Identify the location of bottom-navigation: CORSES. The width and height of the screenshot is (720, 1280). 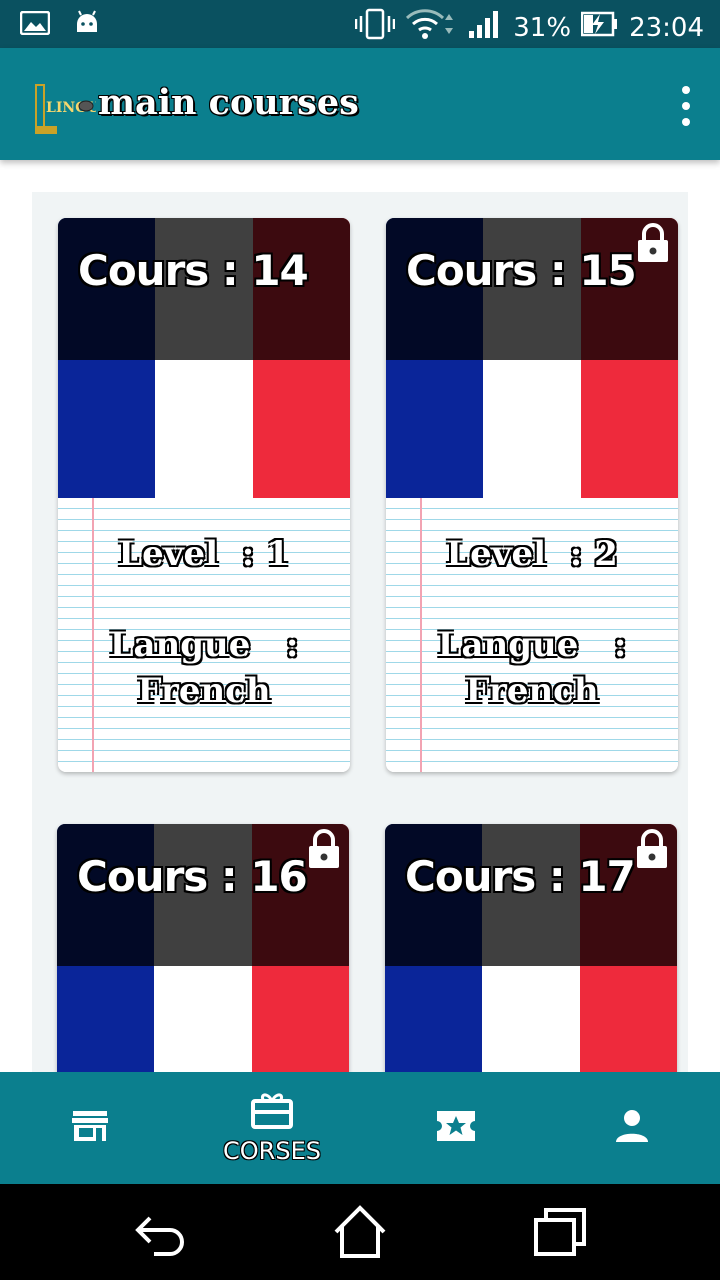
(360, 1128).